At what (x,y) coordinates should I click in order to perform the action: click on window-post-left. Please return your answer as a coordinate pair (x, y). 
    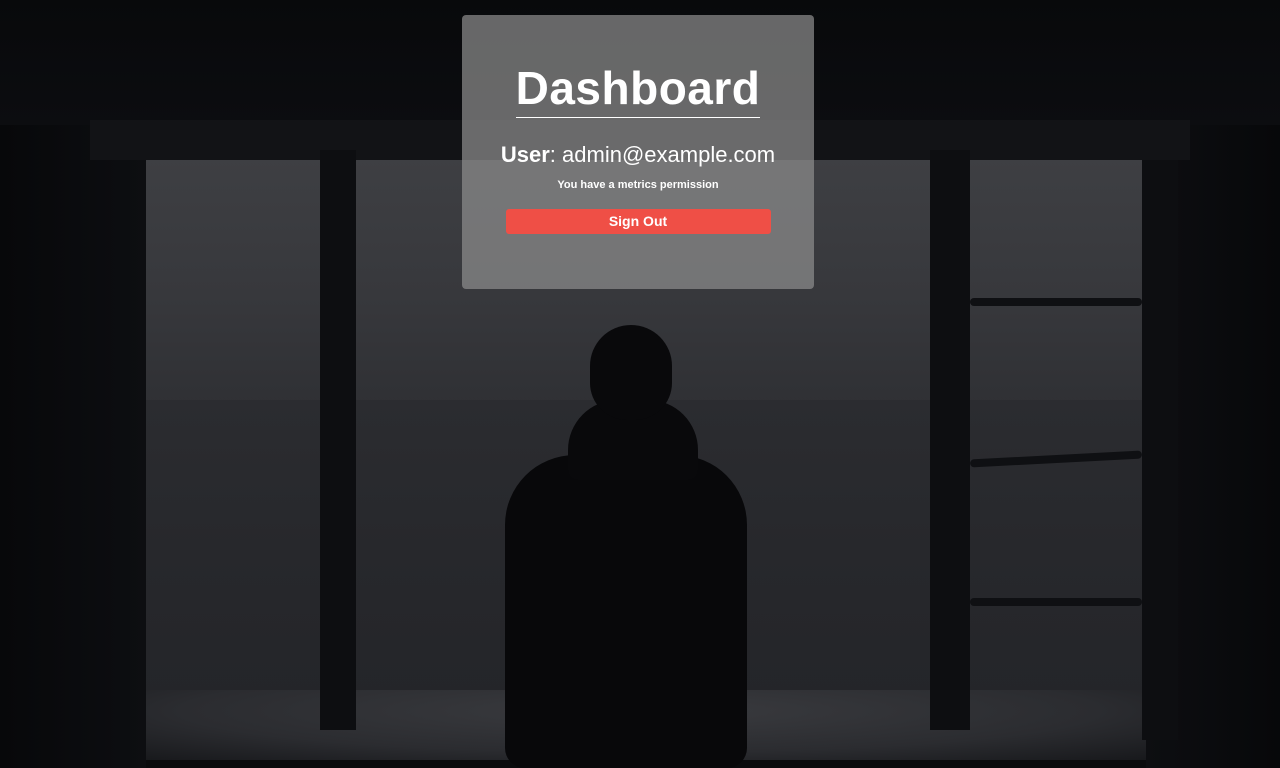
    Looking at the image, I should click on (338, 440).